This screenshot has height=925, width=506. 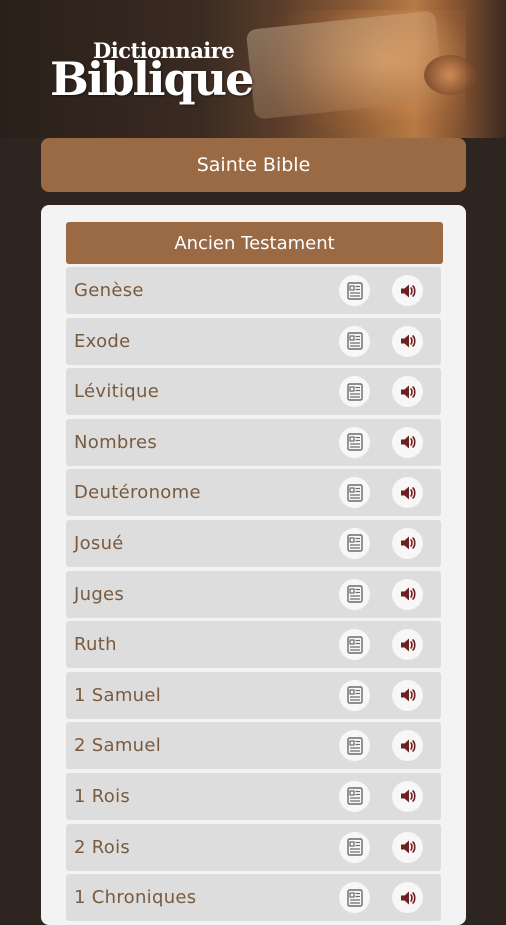 I want to click on book-label: 2 Samuel, so click(x=118, y=746).